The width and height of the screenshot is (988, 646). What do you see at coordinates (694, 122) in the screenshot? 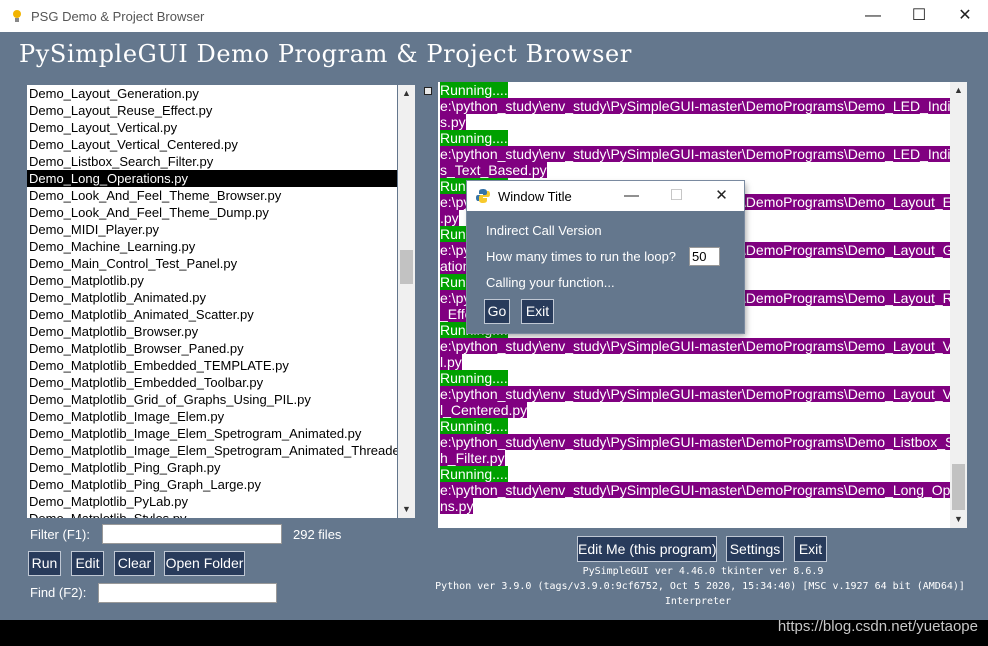
I see `output-line: s.py` at bounding box center [694, 122].